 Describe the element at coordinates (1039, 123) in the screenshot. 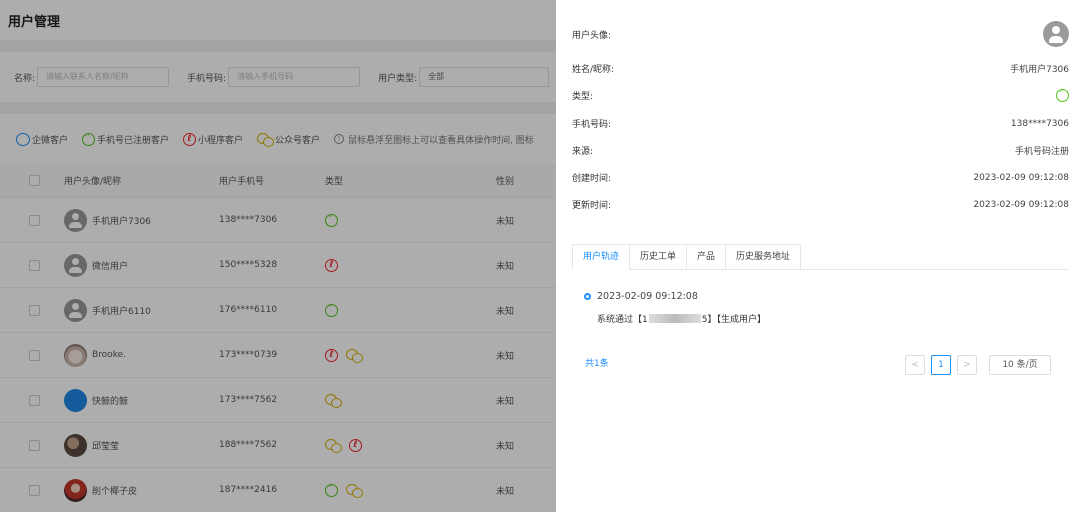

I see `detail-phone-value: 138****7306` at that location.